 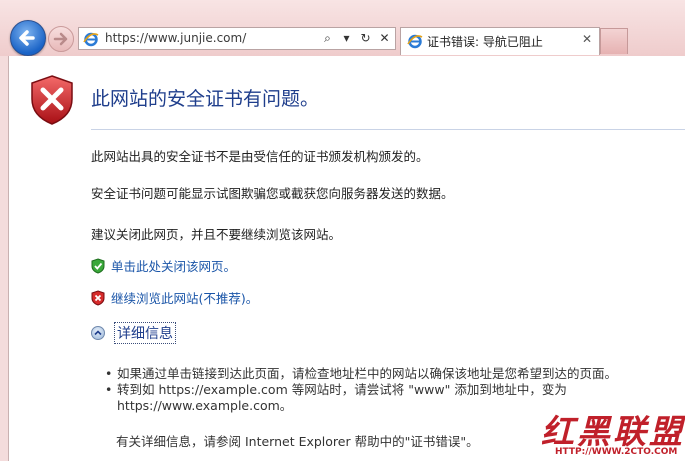 What do you see at coordinates (205, 99) in the screenshot?
I see `page-title: 此网站的安全证书有问题。` at bounding box center [205, 99].